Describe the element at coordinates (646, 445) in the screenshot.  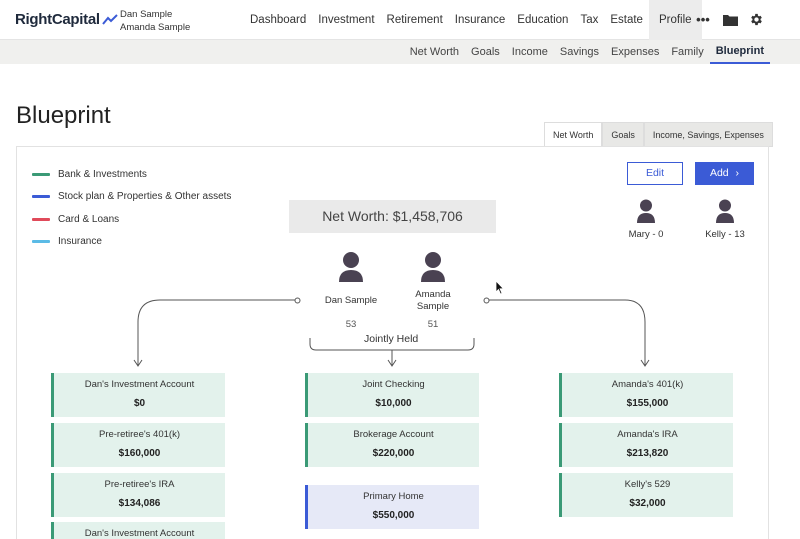
I see `account-card: Amanda's IRA $213,820` at that location.